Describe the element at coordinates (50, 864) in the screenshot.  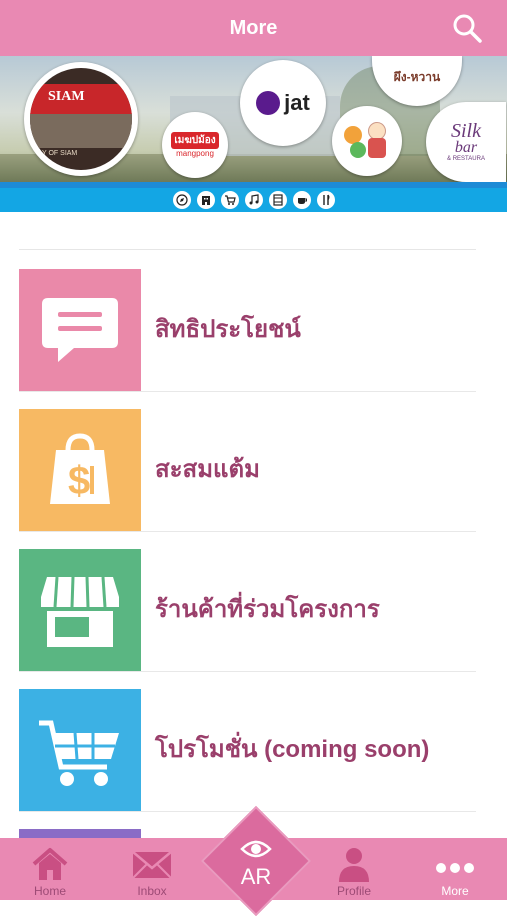
I see `home-icon` at that location.